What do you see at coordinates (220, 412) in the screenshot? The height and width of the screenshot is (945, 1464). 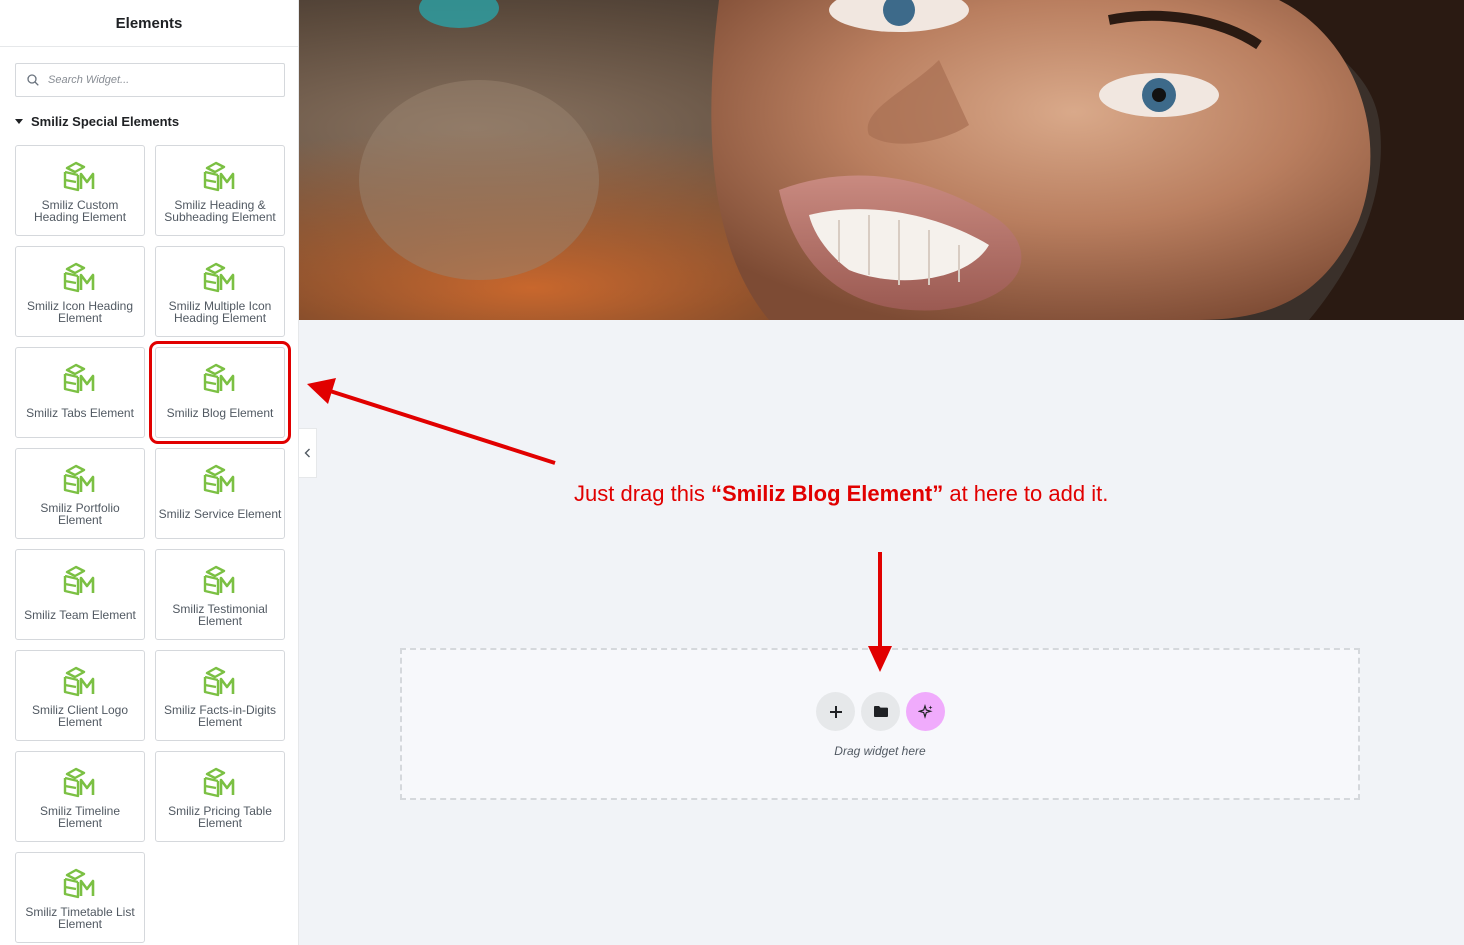 I see `widget-label: Smiliz Blog Element` at bounding box center [220, 412].